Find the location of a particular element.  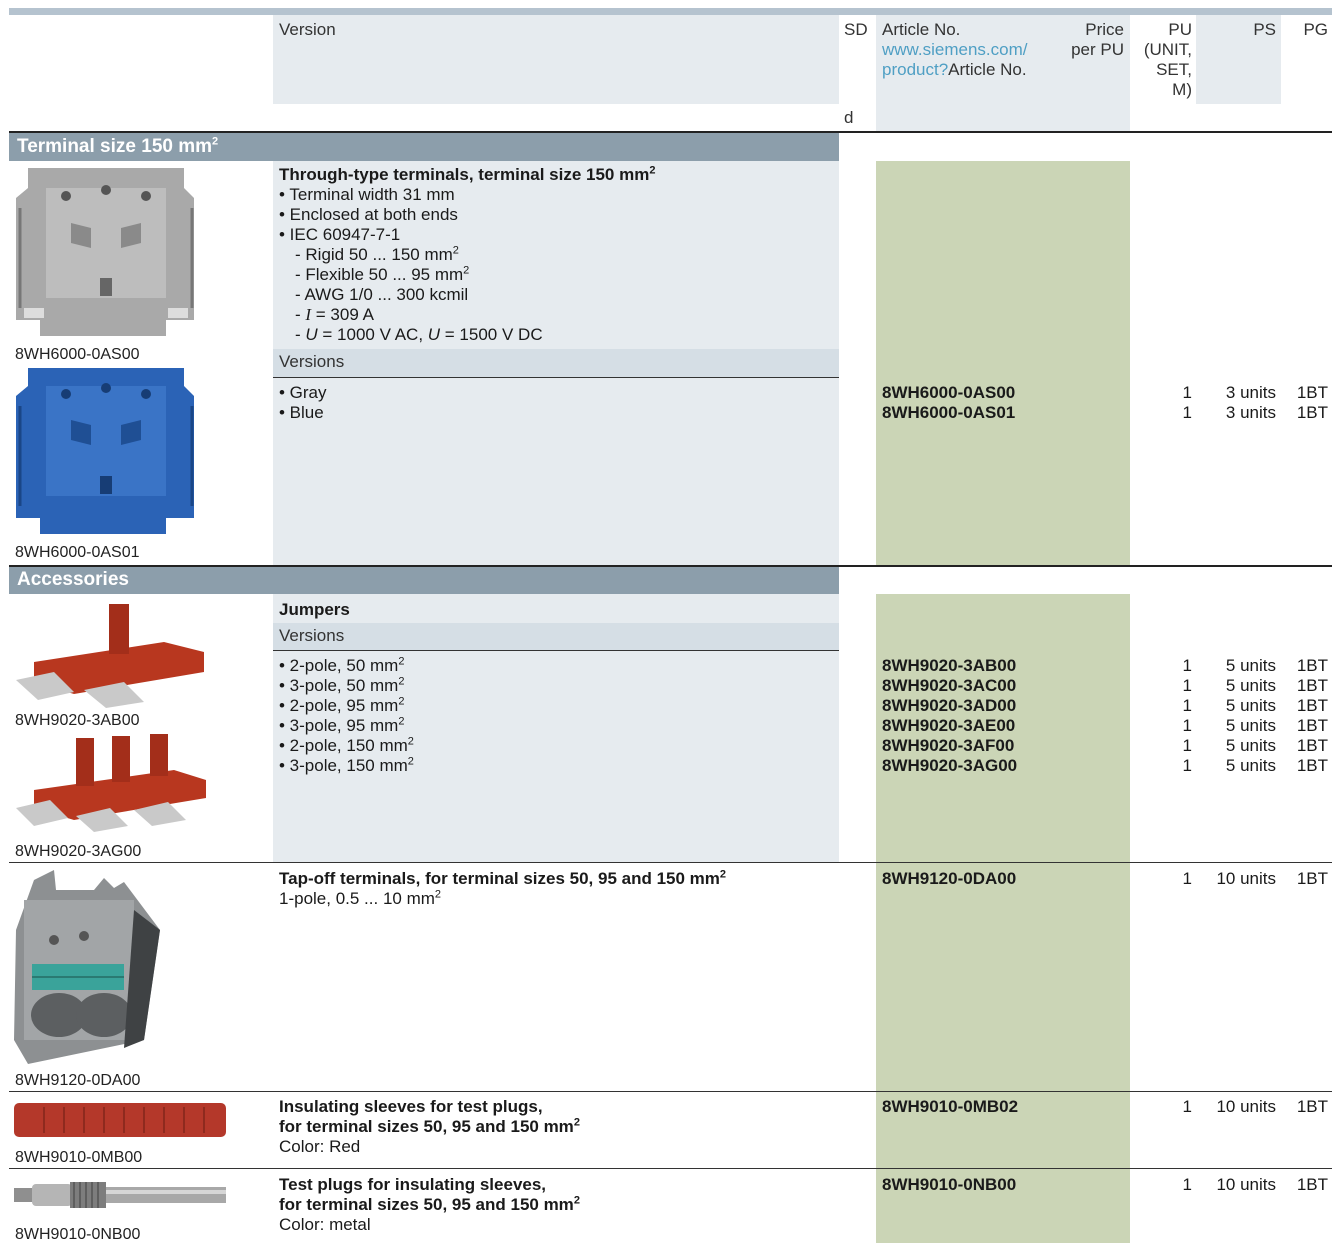

header-price: Price per PU is located at coordinates (1097, 39).